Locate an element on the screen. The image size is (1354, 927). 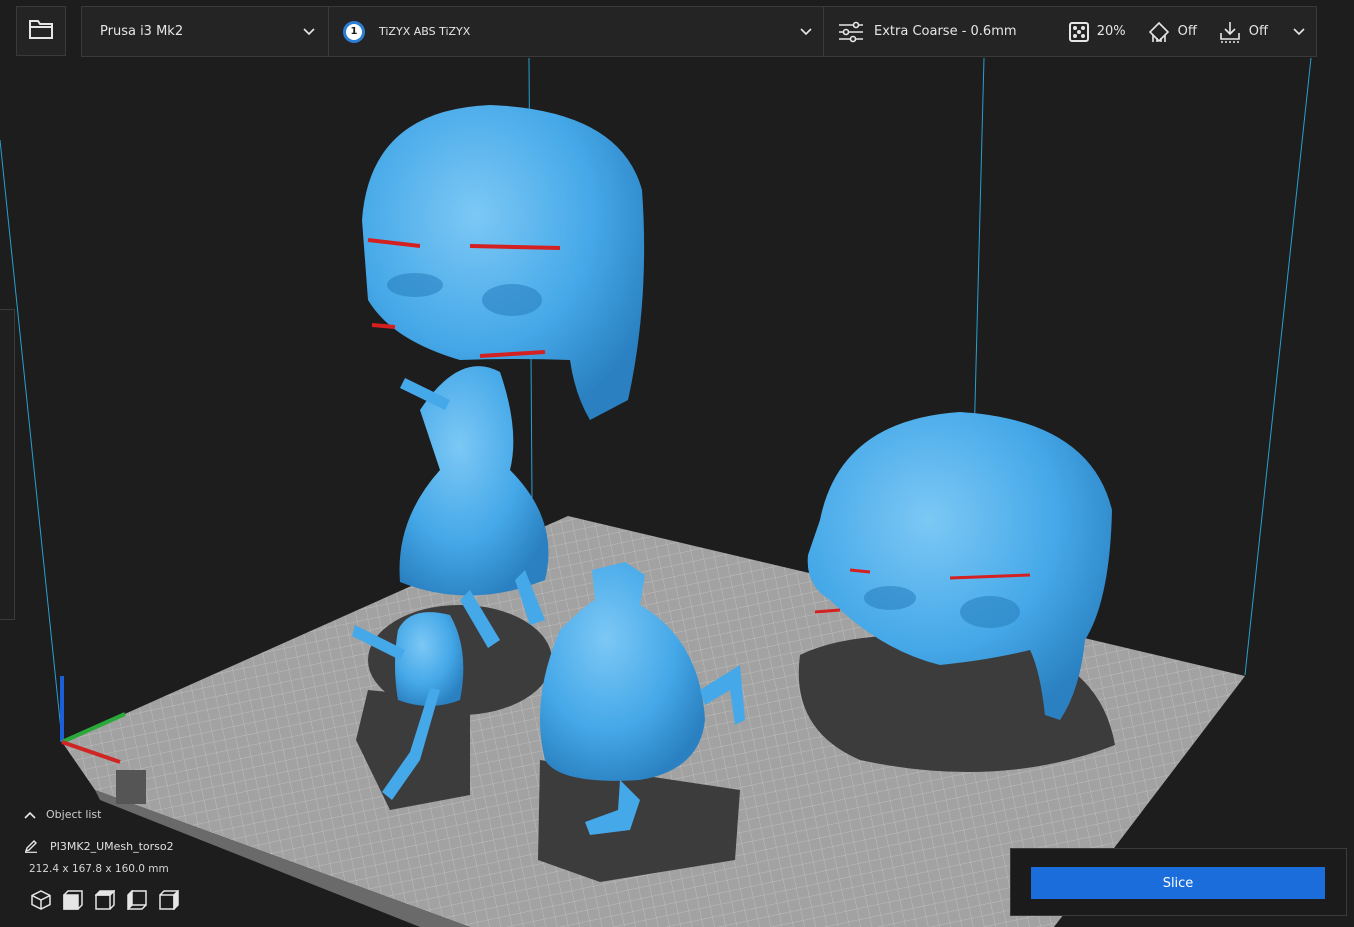
3d-view-icon is located at coordinates (41, 900).